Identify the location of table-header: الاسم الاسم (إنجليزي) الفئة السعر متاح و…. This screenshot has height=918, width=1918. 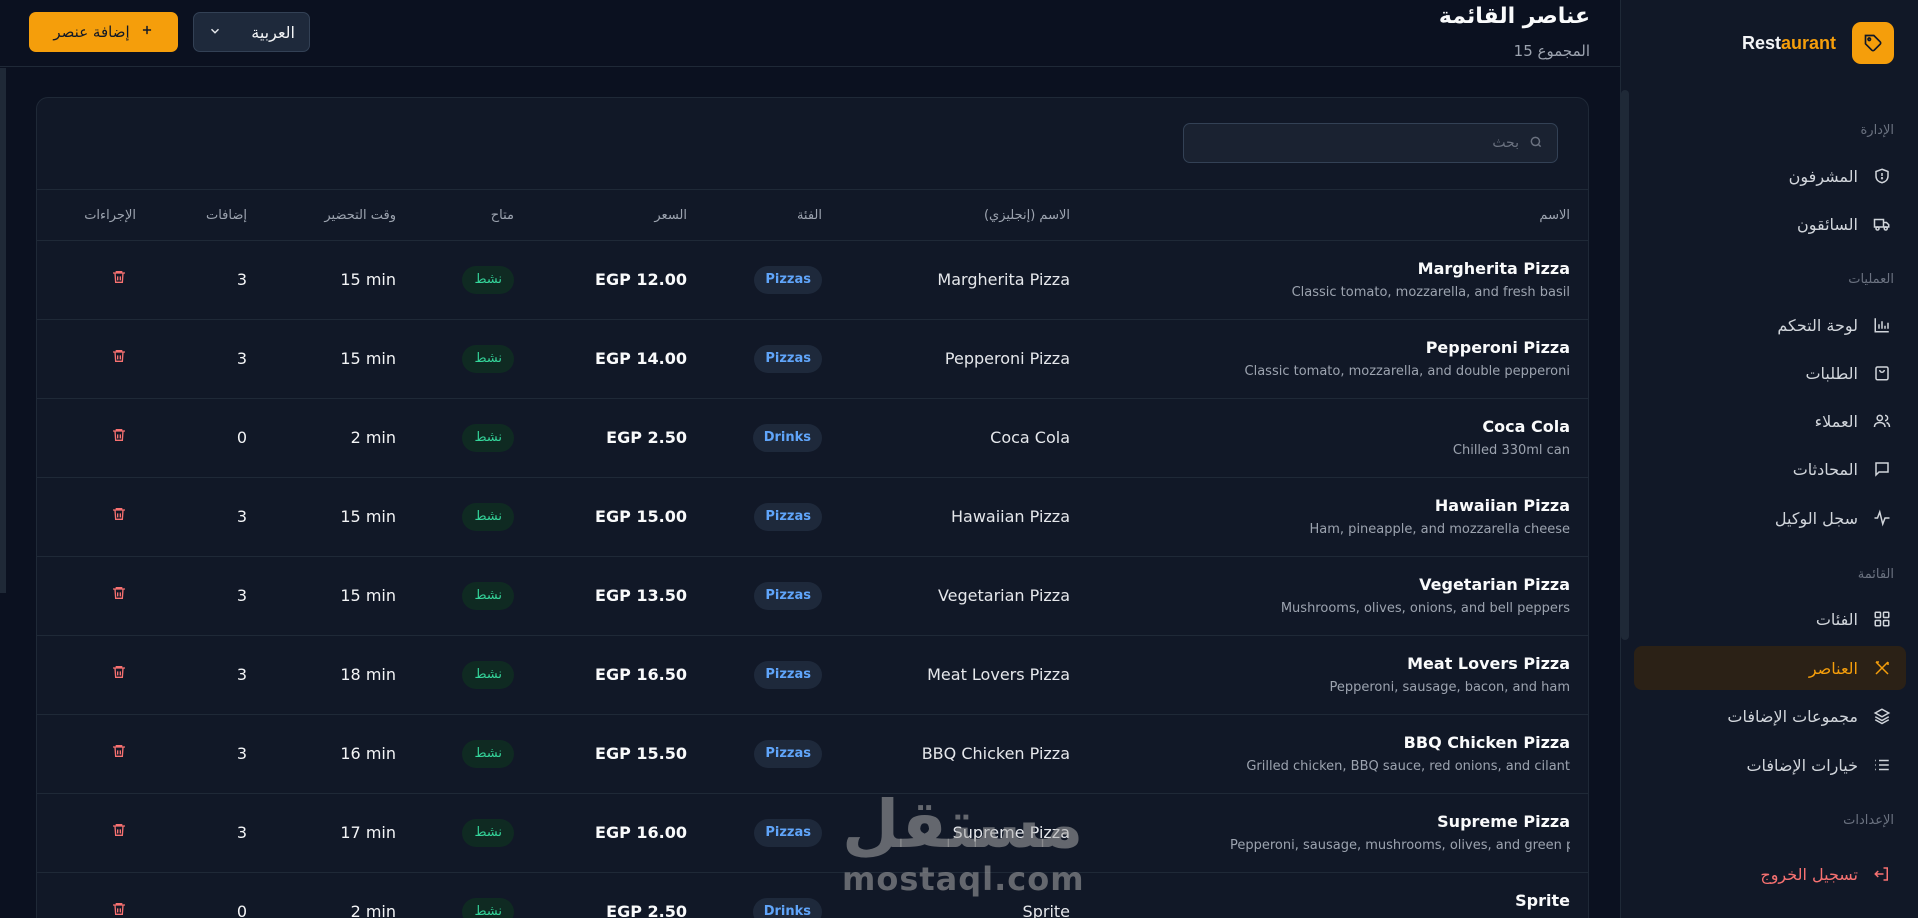
(812, 215).